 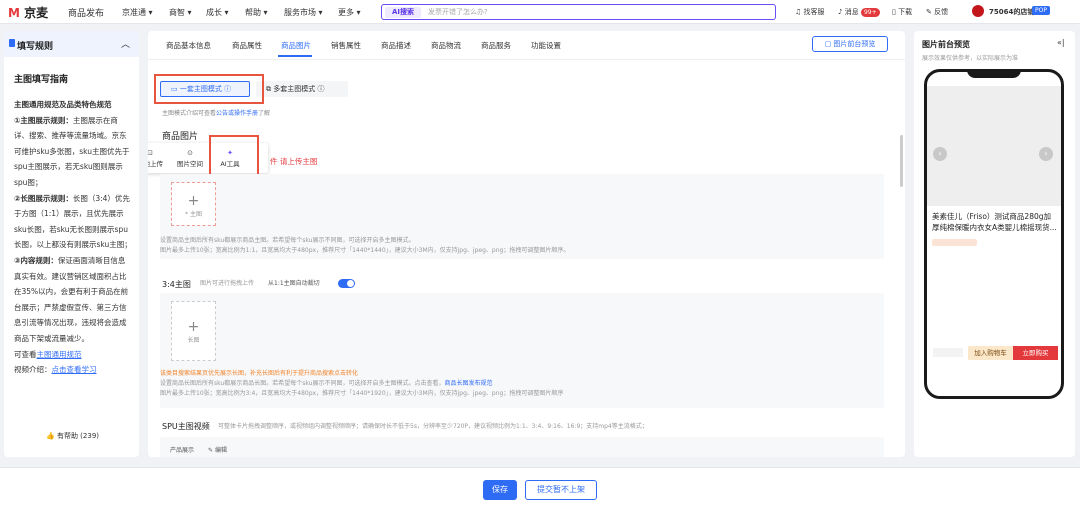 What do you see at coordinates (294, 161) in the screenshot?
I see `required-main-image-hint: 件 请上传主图` at bounding box center [294, 161].